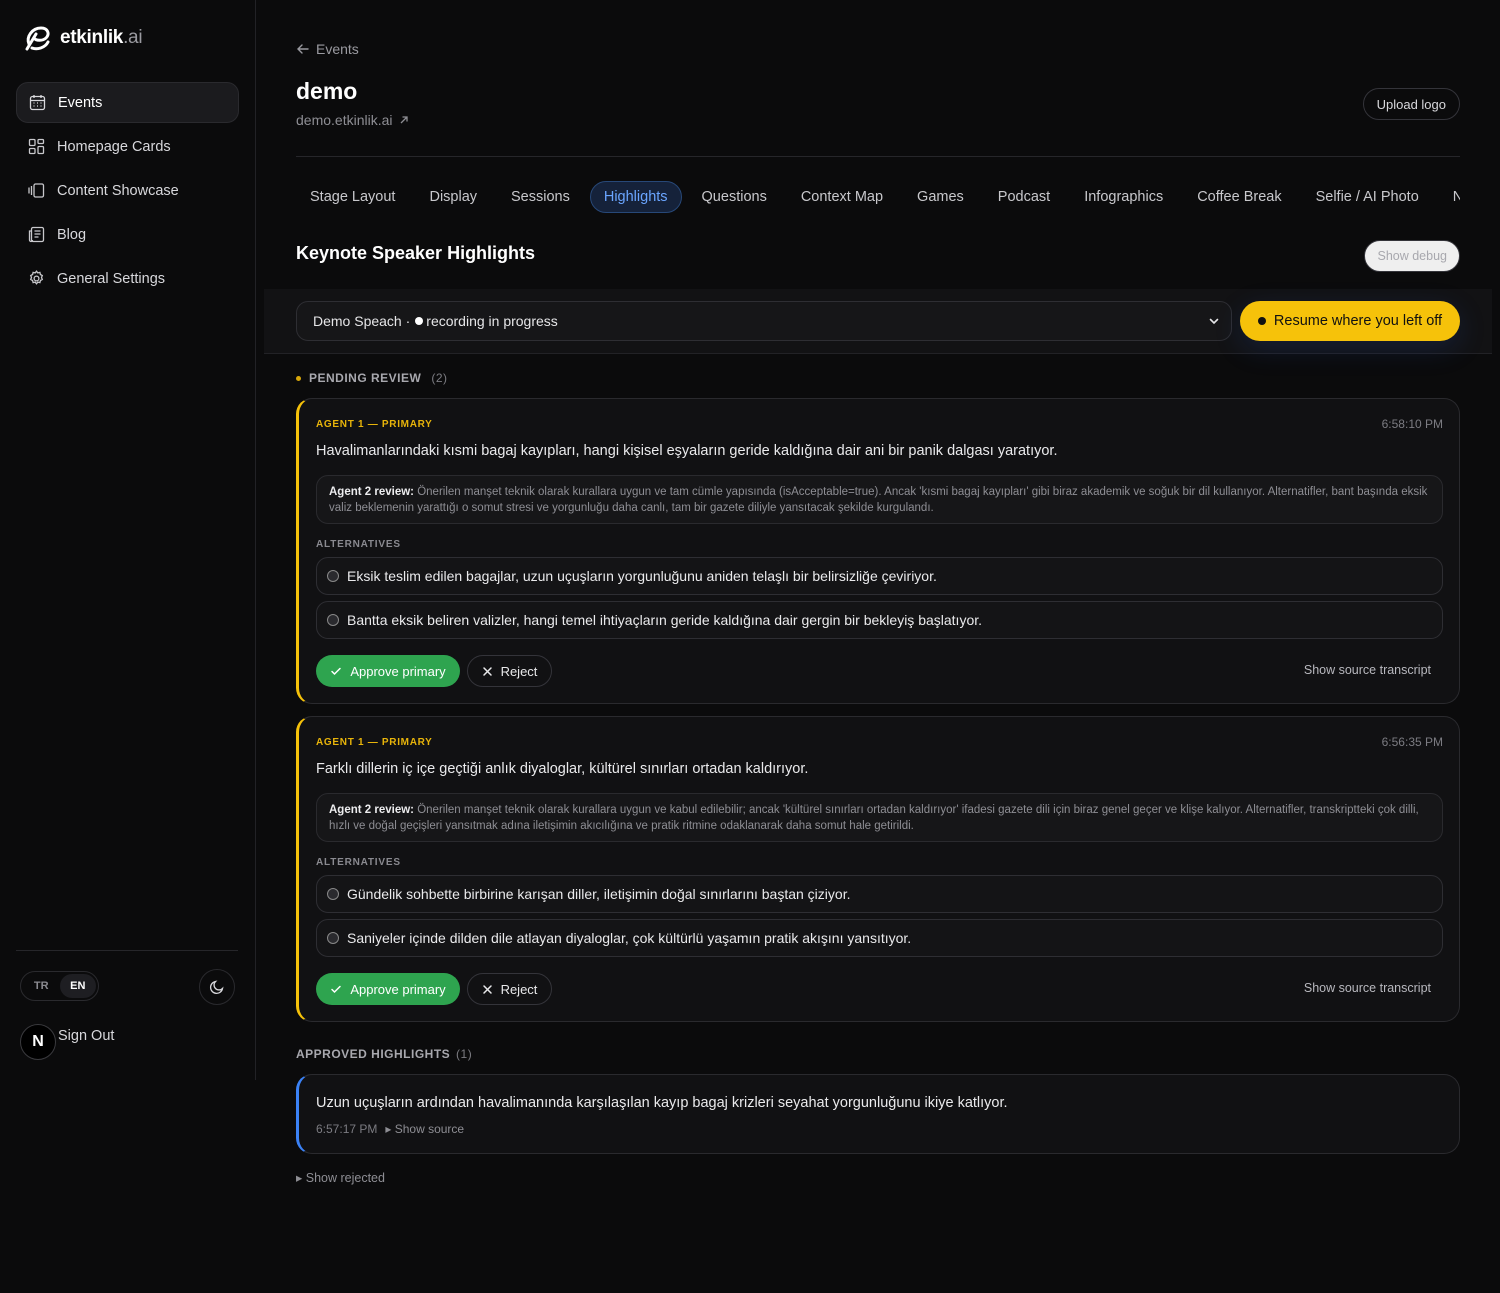 Image resolution: width=1500 pixels, height=1293 pixels. Describe the element at coordinates (1411, 104) in the screenshot. I see `upload-logo-button: Upload logo` at that location.